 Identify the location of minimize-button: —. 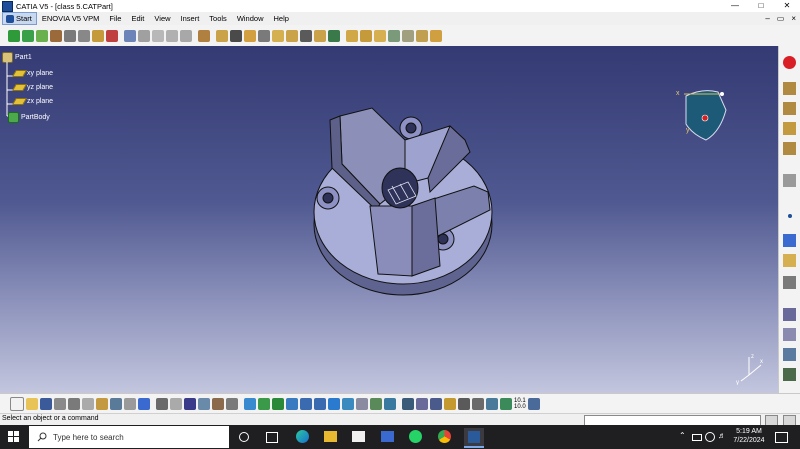
(735, 6).